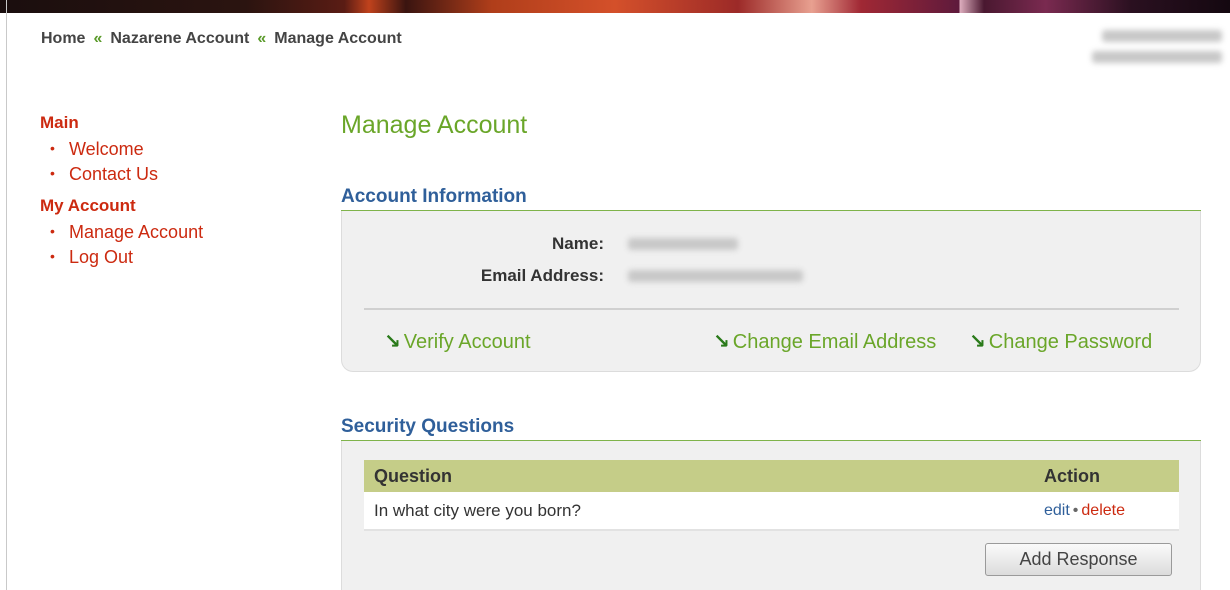 The height and width of the screenshot is (590, 1230). I want to click on column-header-question: Question, so click(695, 476).